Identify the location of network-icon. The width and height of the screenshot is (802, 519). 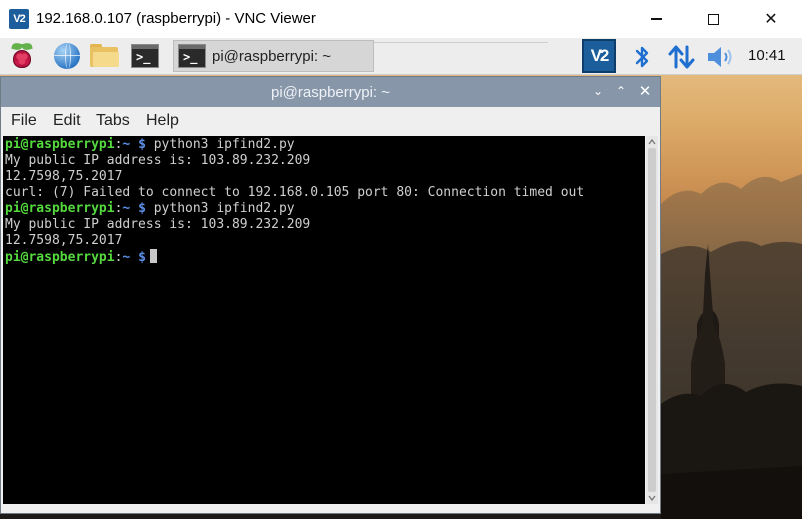
(682, 57).